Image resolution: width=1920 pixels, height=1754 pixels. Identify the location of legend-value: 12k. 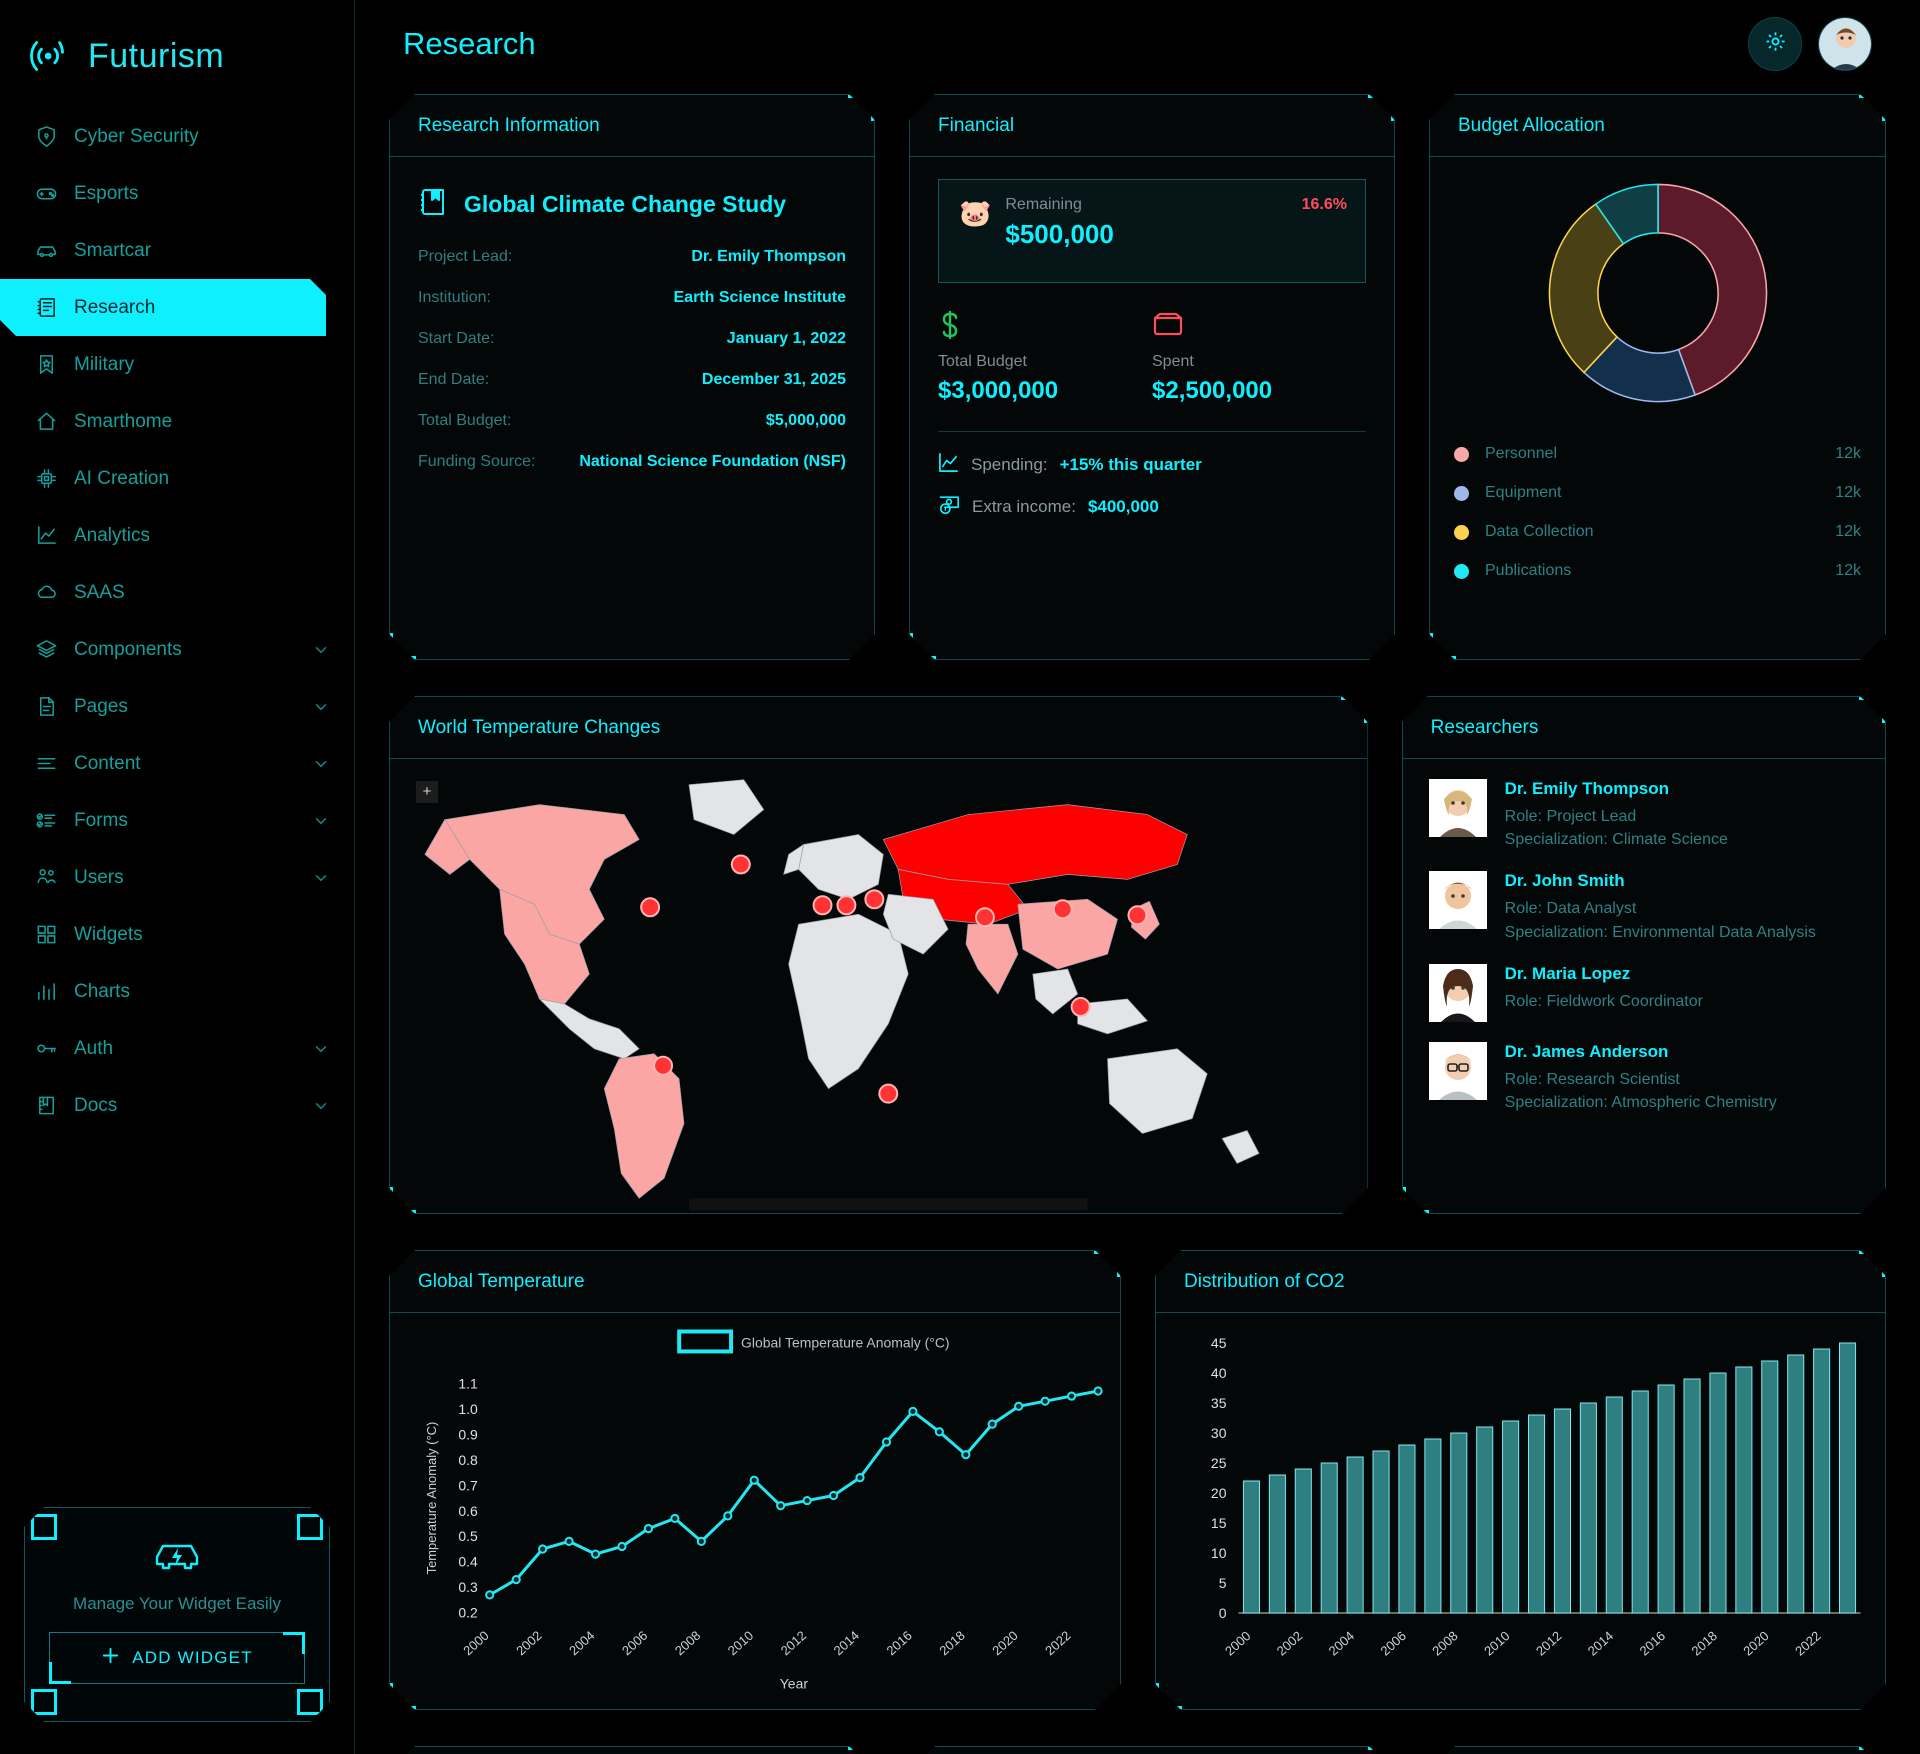
(1848, 570).